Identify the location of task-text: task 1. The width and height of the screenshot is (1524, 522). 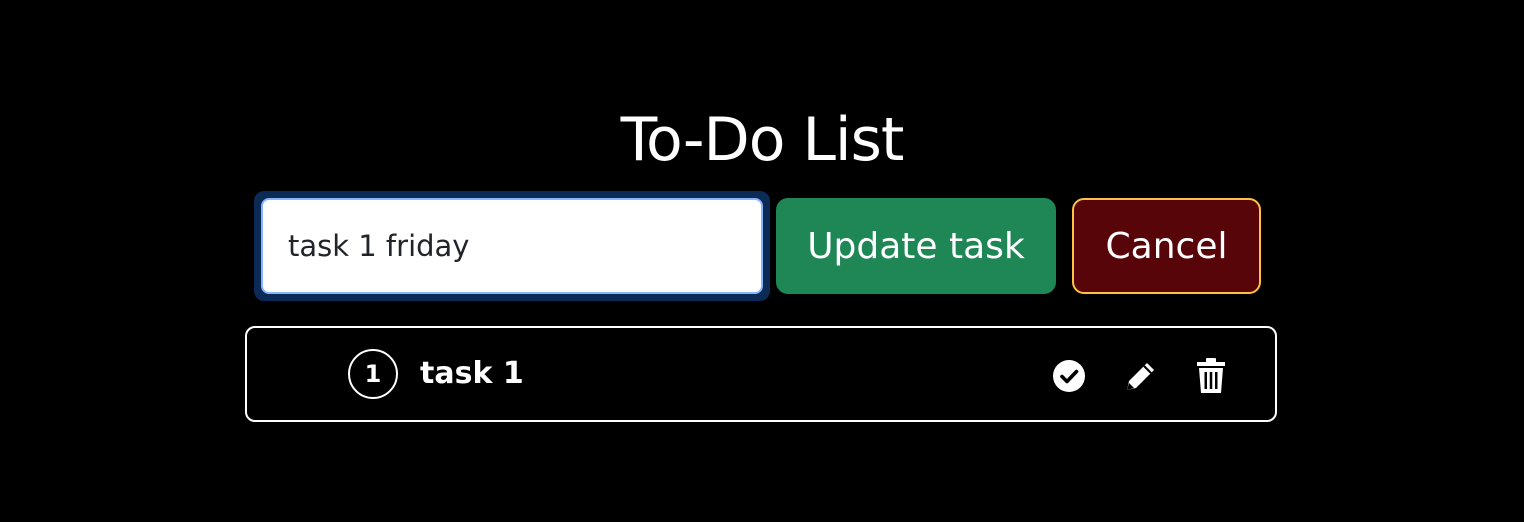
(472, 373).